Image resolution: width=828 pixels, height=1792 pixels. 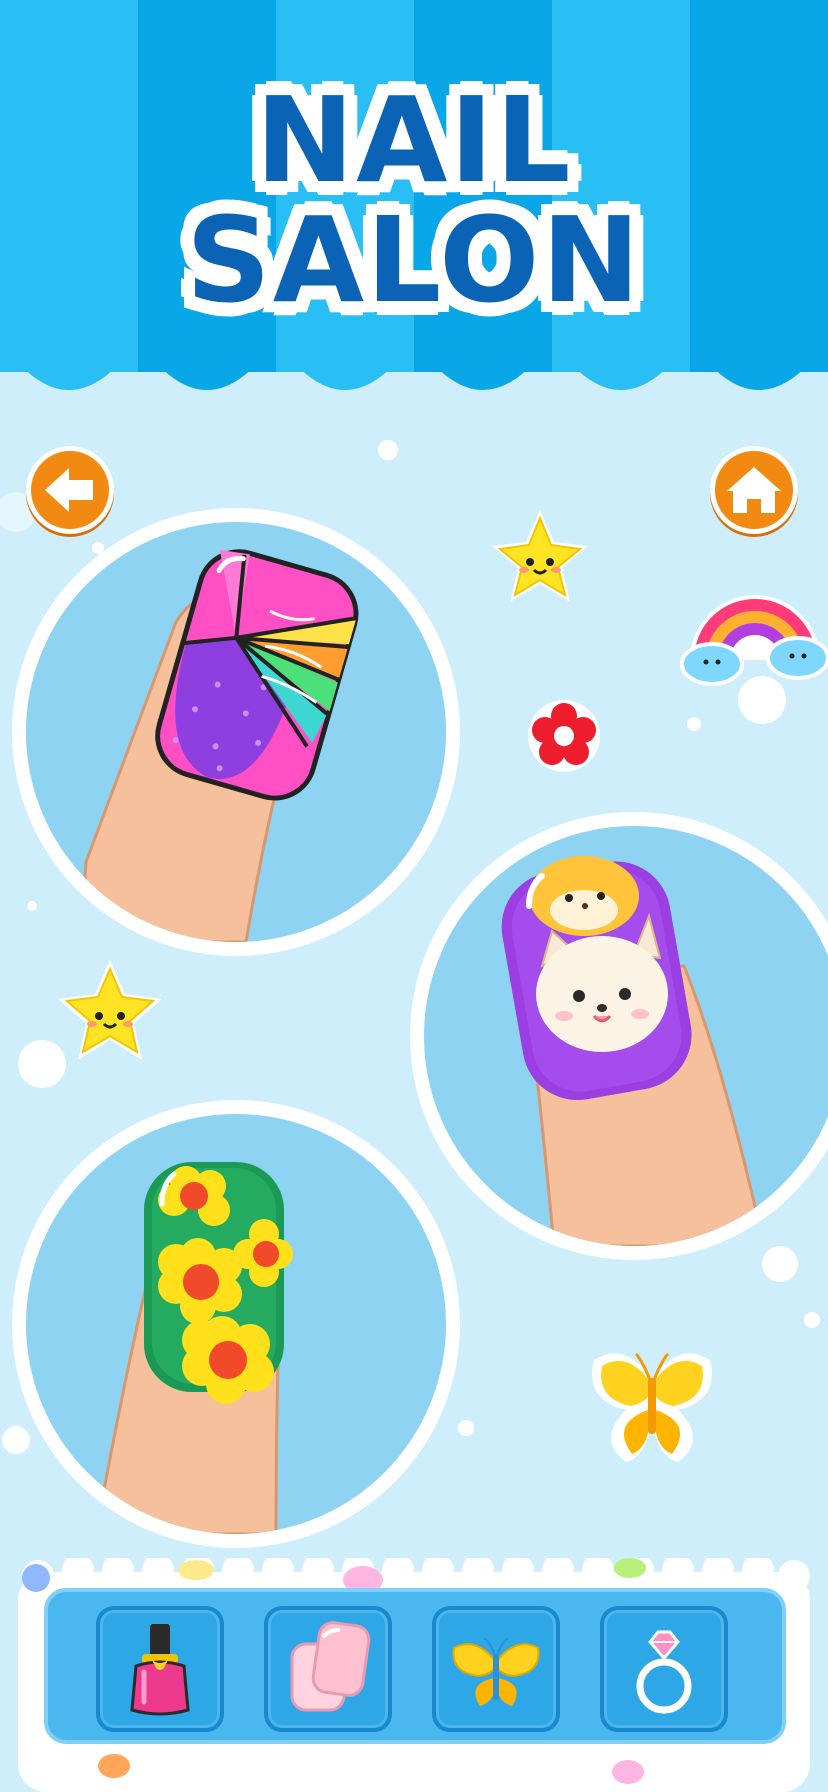 I want to click on nail-polish-tool, so click(x=160, y=1669).